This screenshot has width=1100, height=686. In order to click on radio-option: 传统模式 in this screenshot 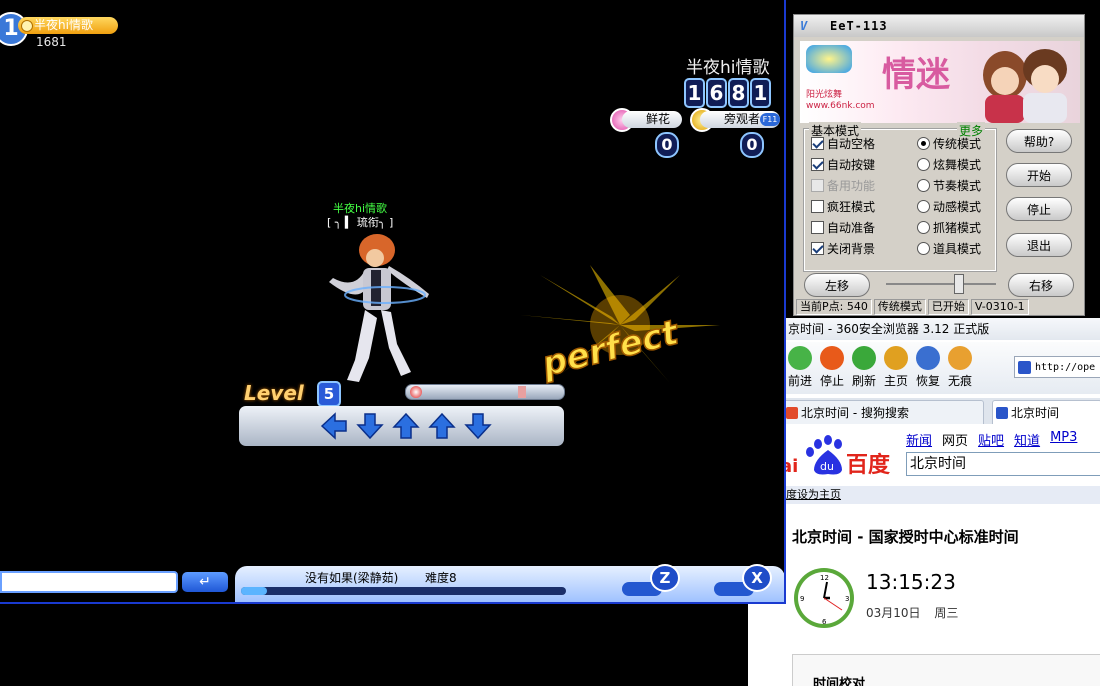, I will do `click(949, 143)`.